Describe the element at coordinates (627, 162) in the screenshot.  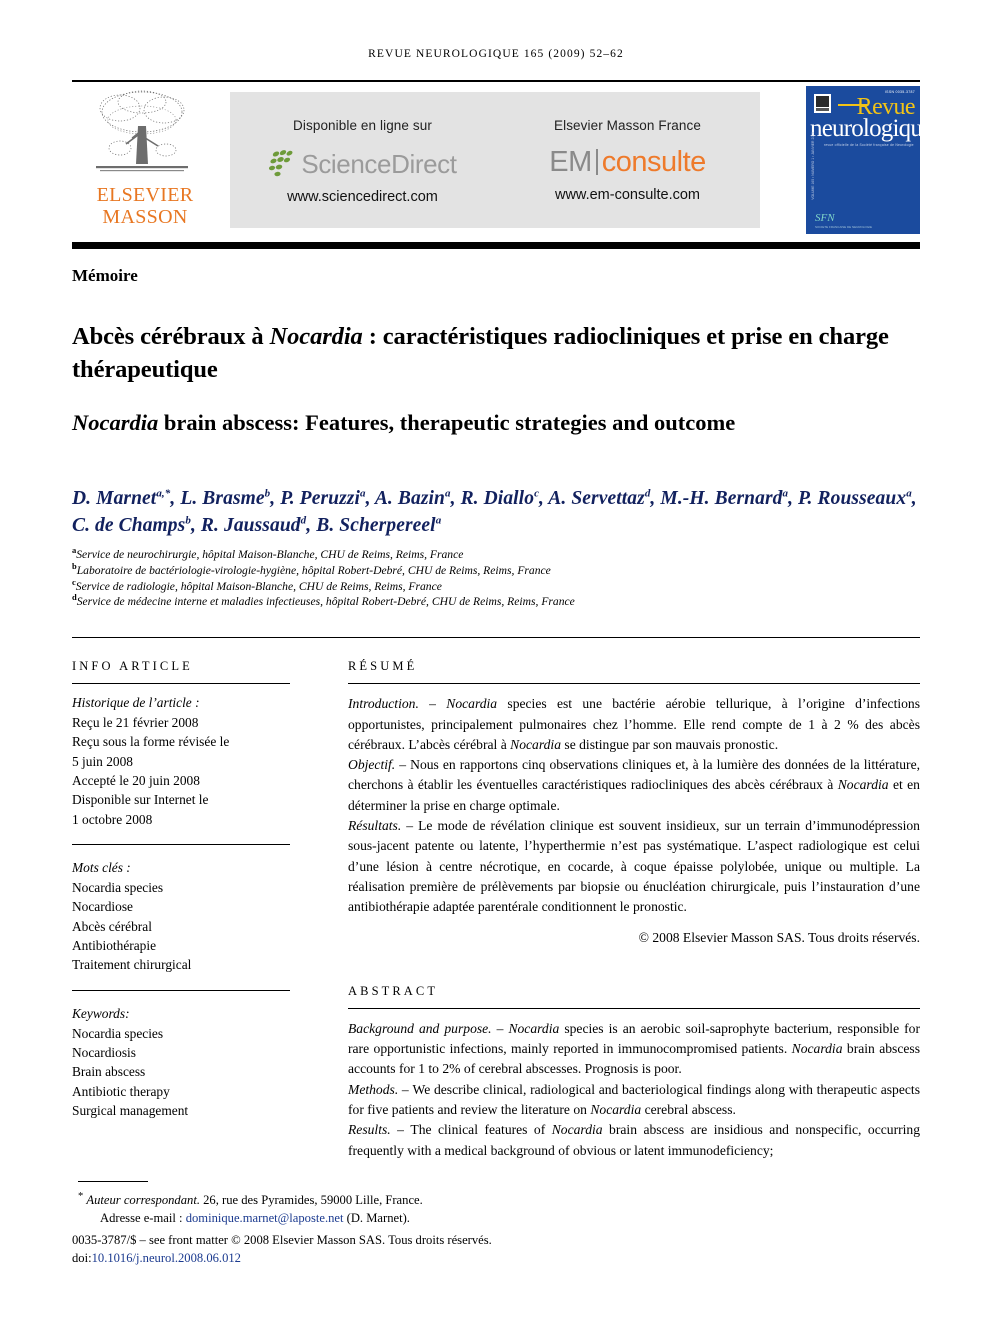
I see `emconsulte-logo: EM consulte` at that location.